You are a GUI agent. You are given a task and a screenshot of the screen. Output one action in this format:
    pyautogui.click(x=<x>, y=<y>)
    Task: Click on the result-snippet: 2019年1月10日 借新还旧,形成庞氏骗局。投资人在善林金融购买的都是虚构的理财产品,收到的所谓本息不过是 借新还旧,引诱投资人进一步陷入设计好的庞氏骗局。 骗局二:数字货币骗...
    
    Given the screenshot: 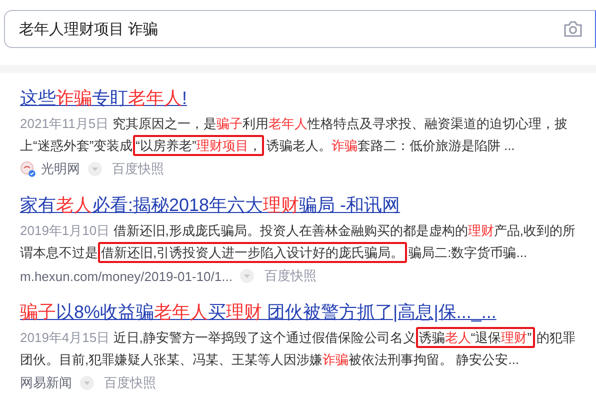 What is the action you would take?
    pyautogui.click(x=302, y=242)
    